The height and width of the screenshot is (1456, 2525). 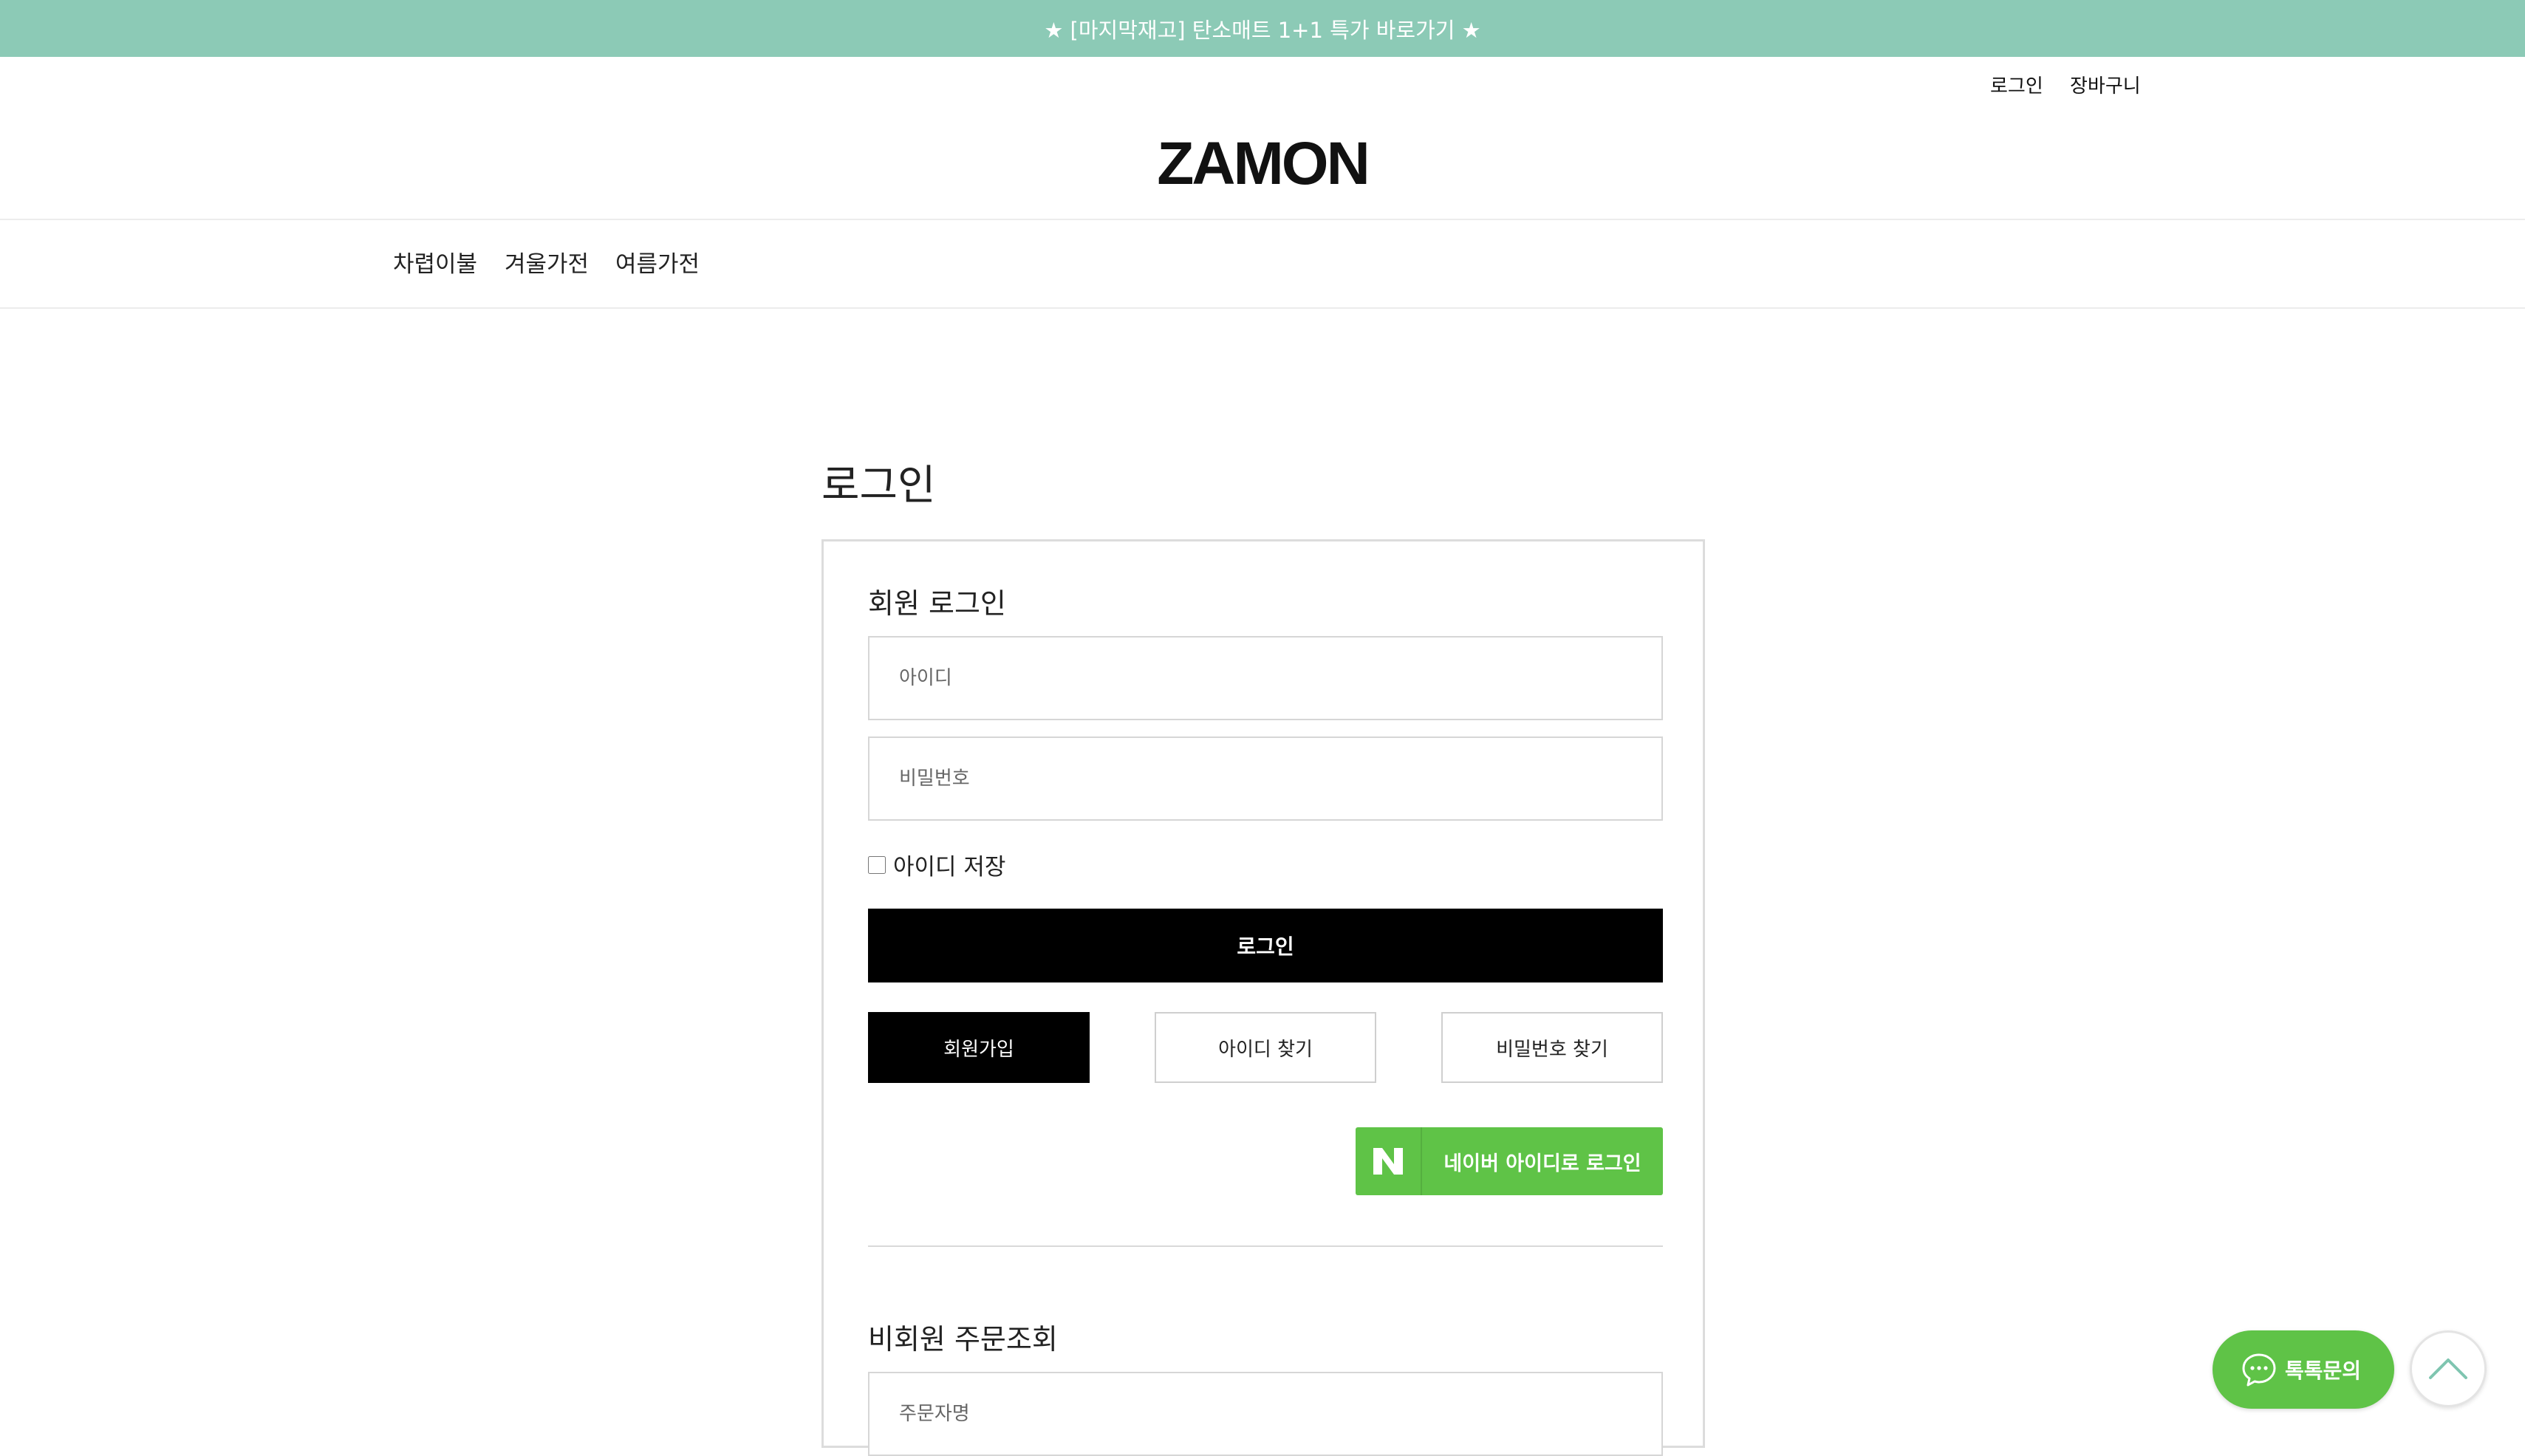 What do you see at coordinates (979, 1047) in the screenshot?
I see `join-button: 회원가입` at bounding box center [979, 1047].